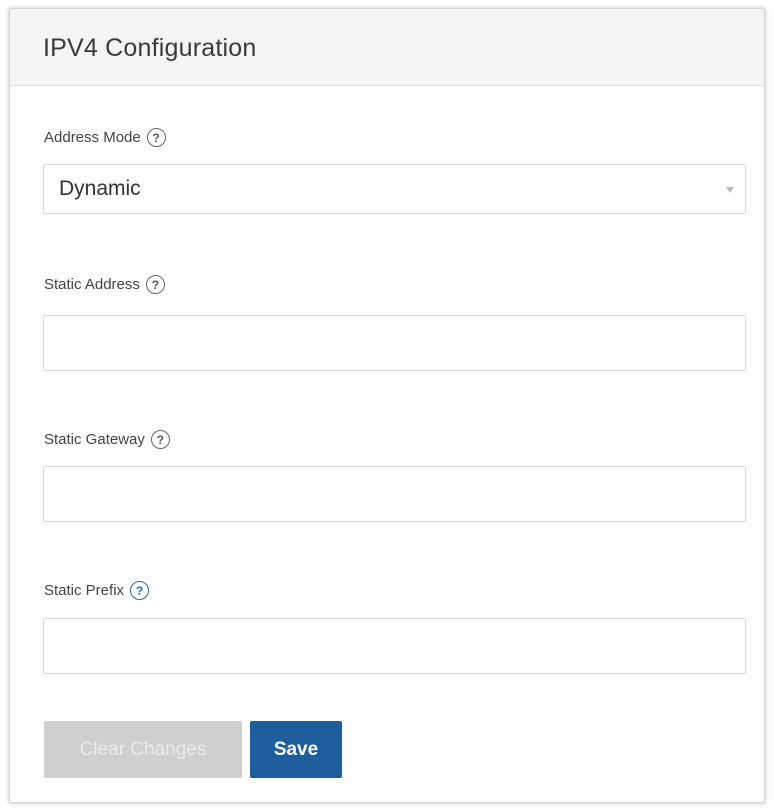 The width and height of the screenshot is (774, 812). I want to click on static-gateway-label: Static Gateway ?, so click(107, 439).